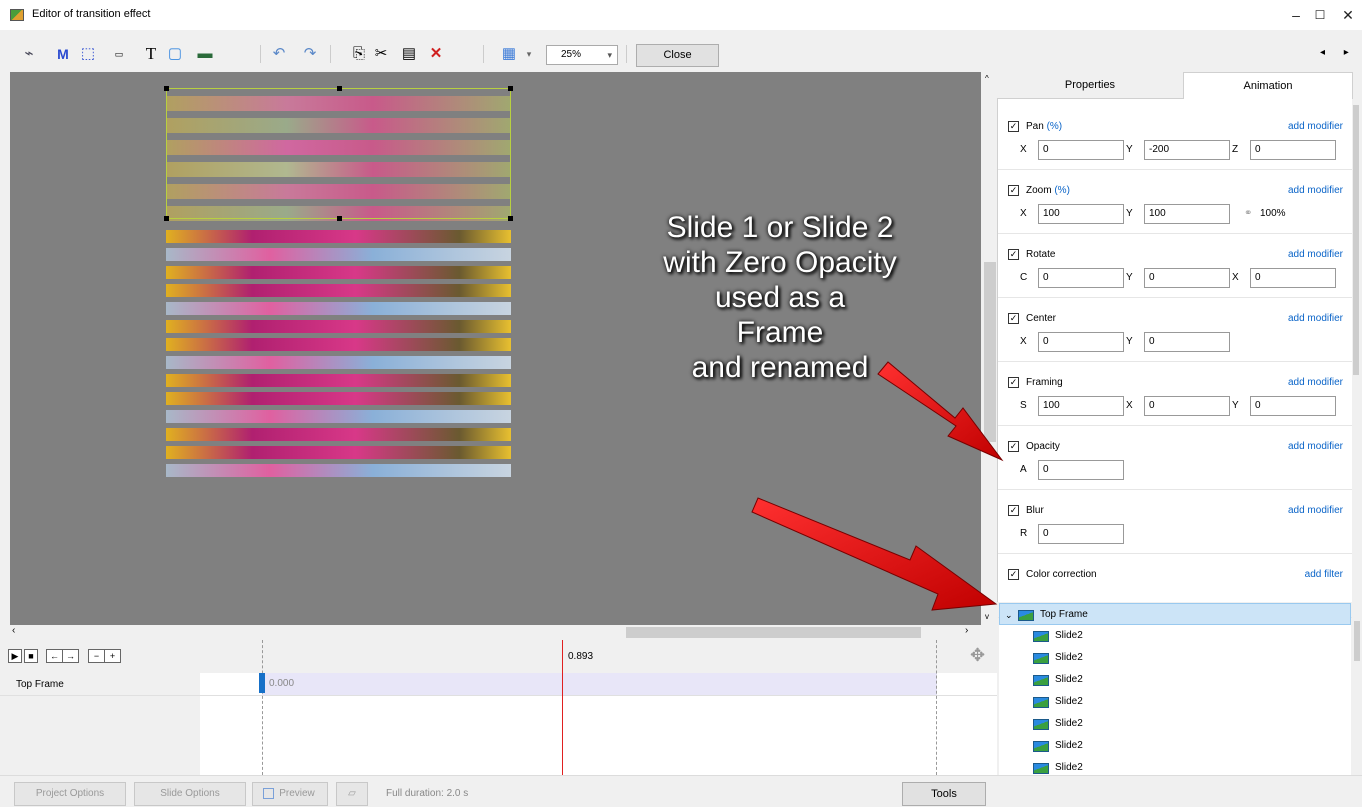 Image resolution: width=1362 pixels, height=807 pixels. What do you see at coordinates (40, 684) in the screenshot?
I see `track-label: Top Frame` at bounding box center [40, 684].